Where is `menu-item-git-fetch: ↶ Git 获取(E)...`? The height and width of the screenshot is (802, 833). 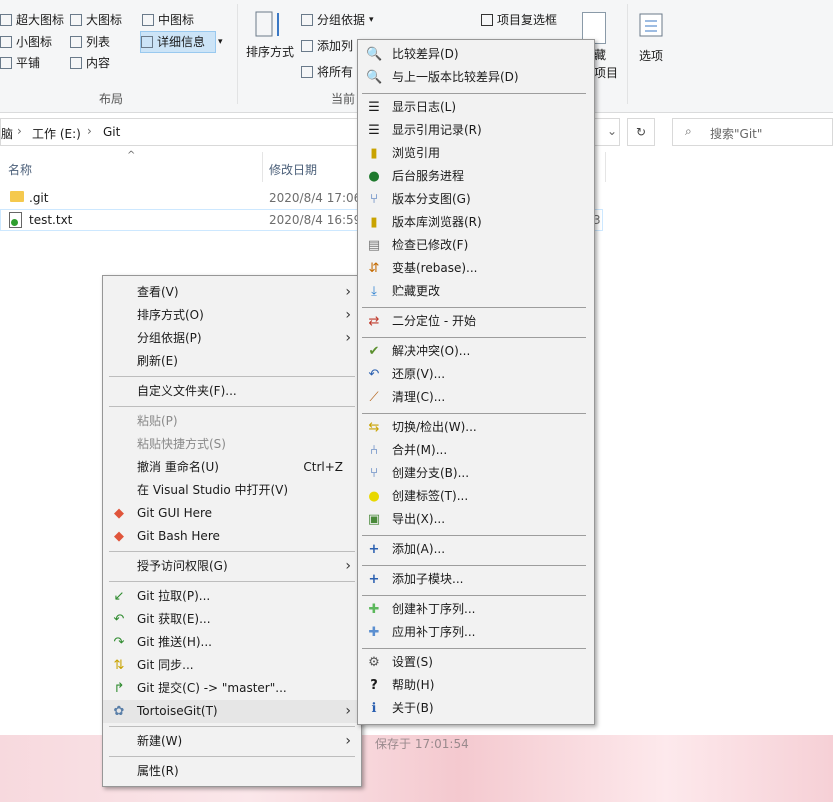 menu-item-git-fetch: ↶ Git 获取(E)... is located at coordinates (232, 619).